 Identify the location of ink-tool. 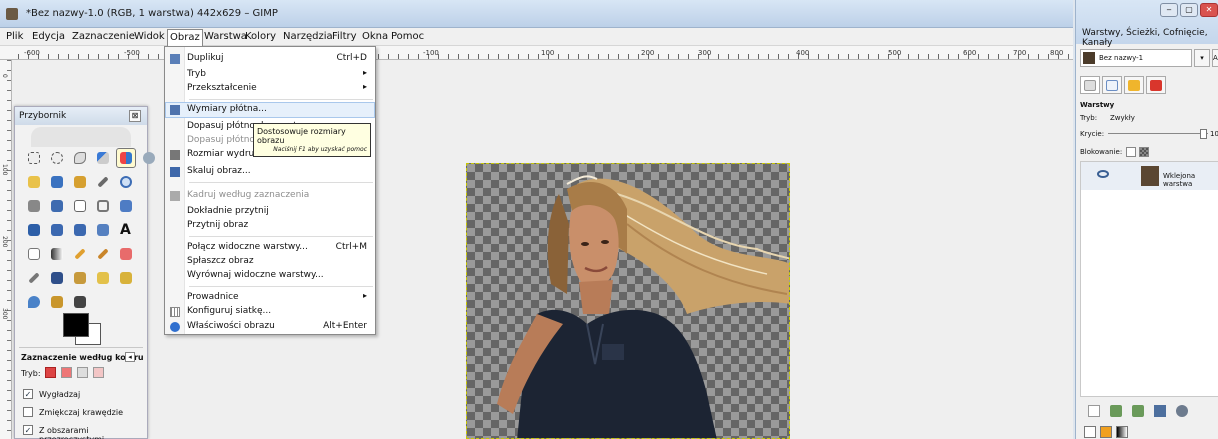
(57, 278).